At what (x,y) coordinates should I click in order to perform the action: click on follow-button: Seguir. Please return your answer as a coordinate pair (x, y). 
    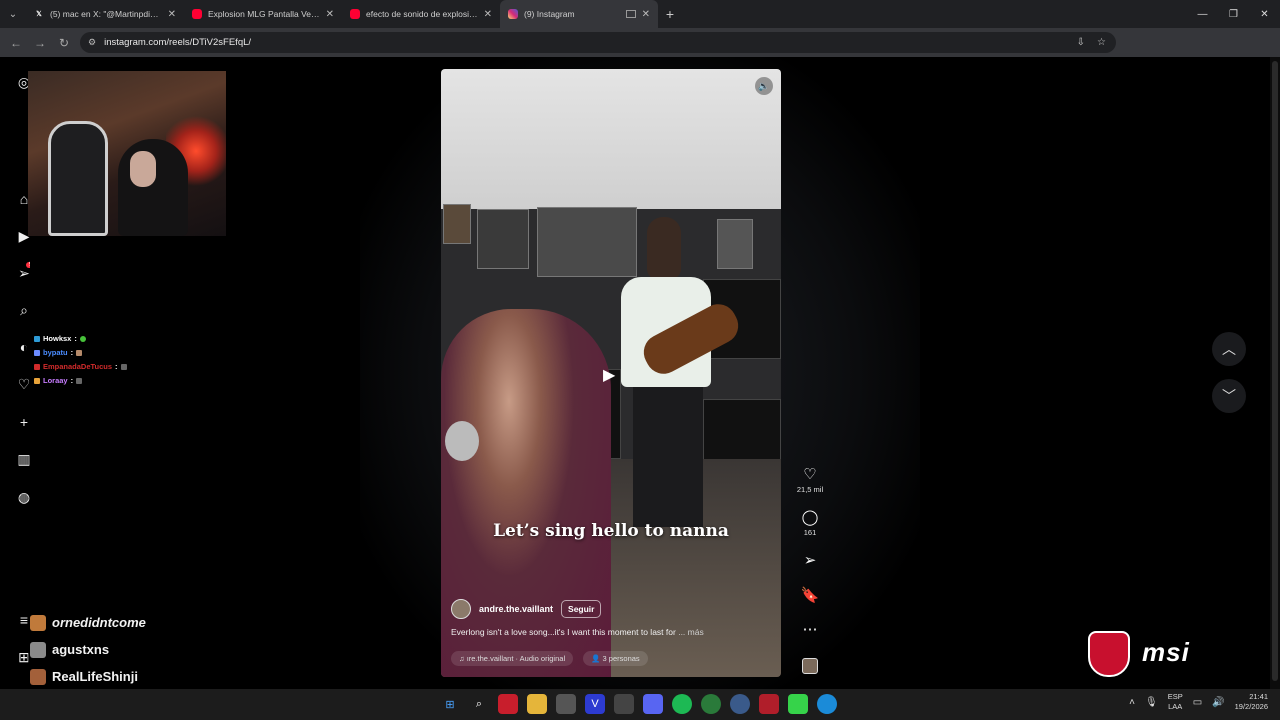
    Looking at the image, I should click on (581, 609).